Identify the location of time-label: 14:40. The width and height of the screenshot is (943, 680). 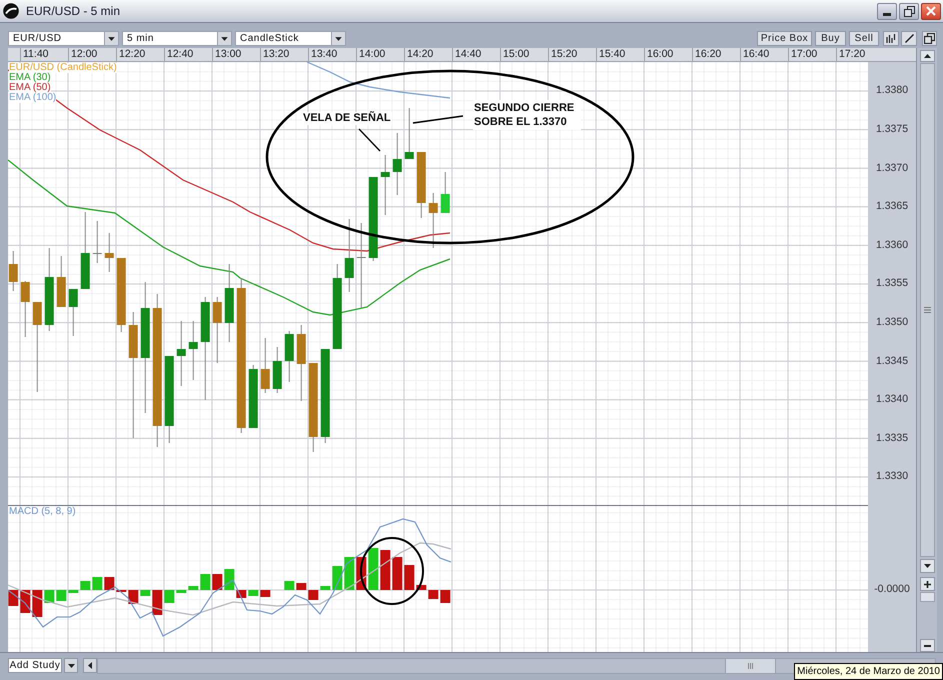
(468, 54).